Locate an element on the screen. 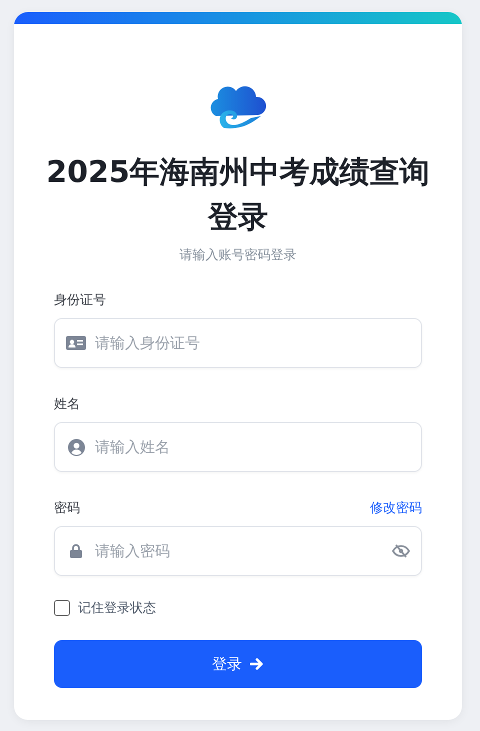  input-field: 请输入身份证号 is located at coordinates (238, 343).